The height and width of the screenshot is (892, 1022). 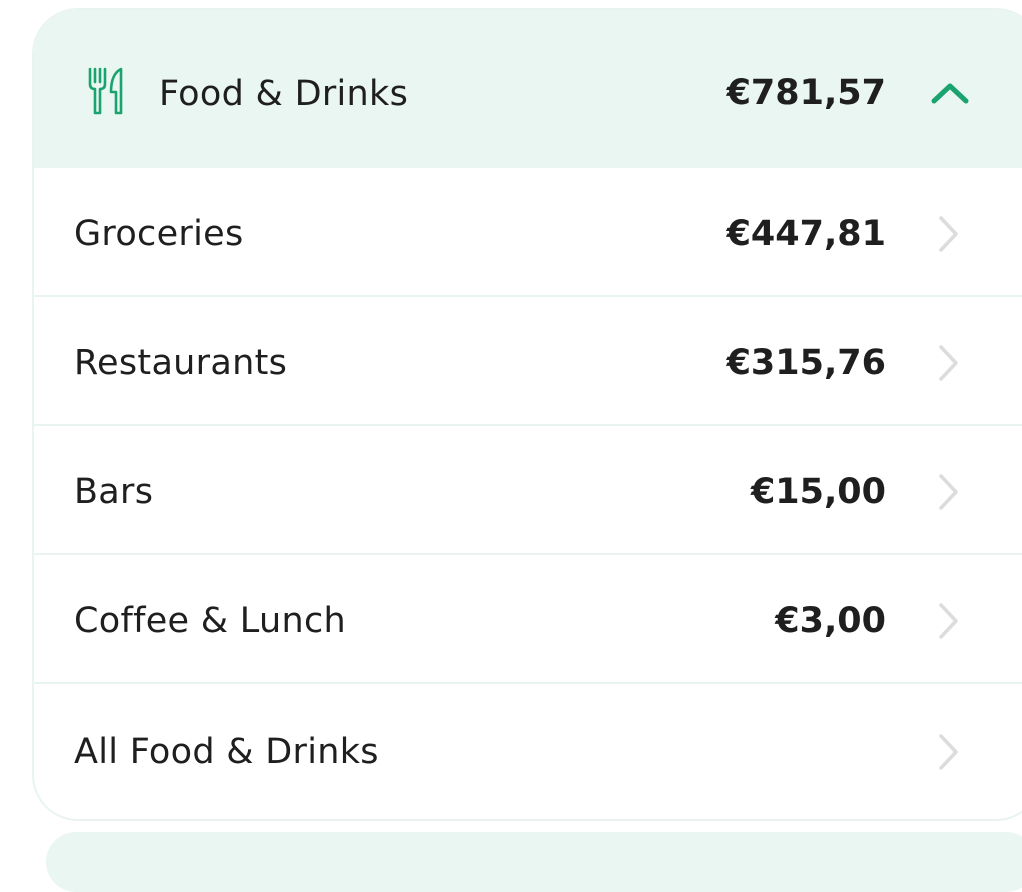 I want to click on list-item-amount: €3,00, so click(x=830, y=621).